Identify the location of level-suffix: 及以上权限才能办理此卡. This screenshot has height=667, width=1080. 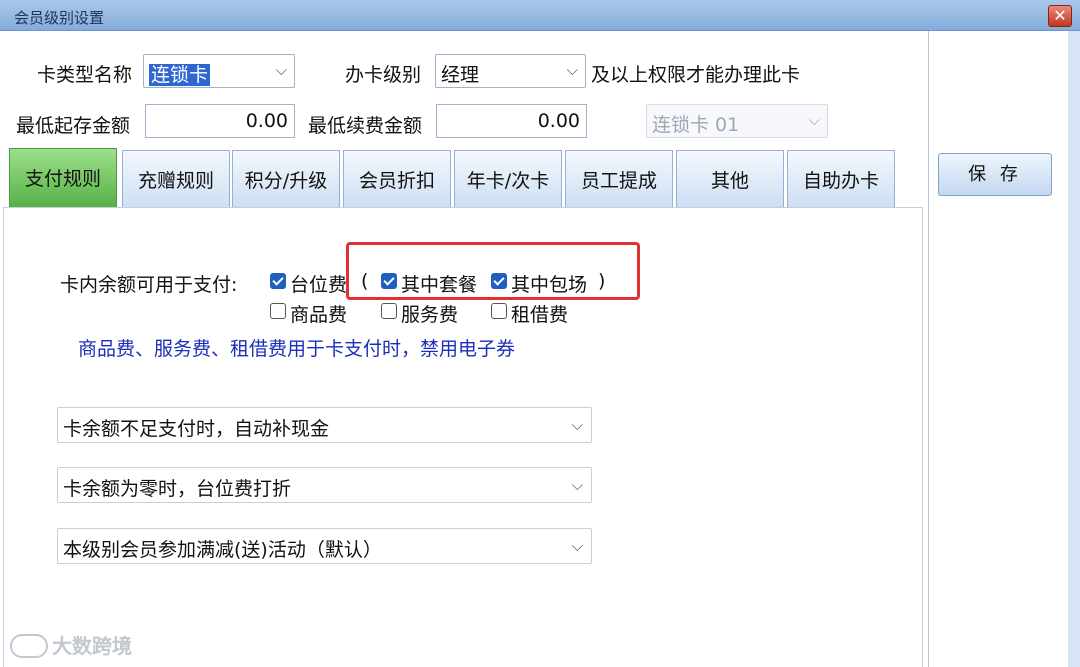
(696, 75).